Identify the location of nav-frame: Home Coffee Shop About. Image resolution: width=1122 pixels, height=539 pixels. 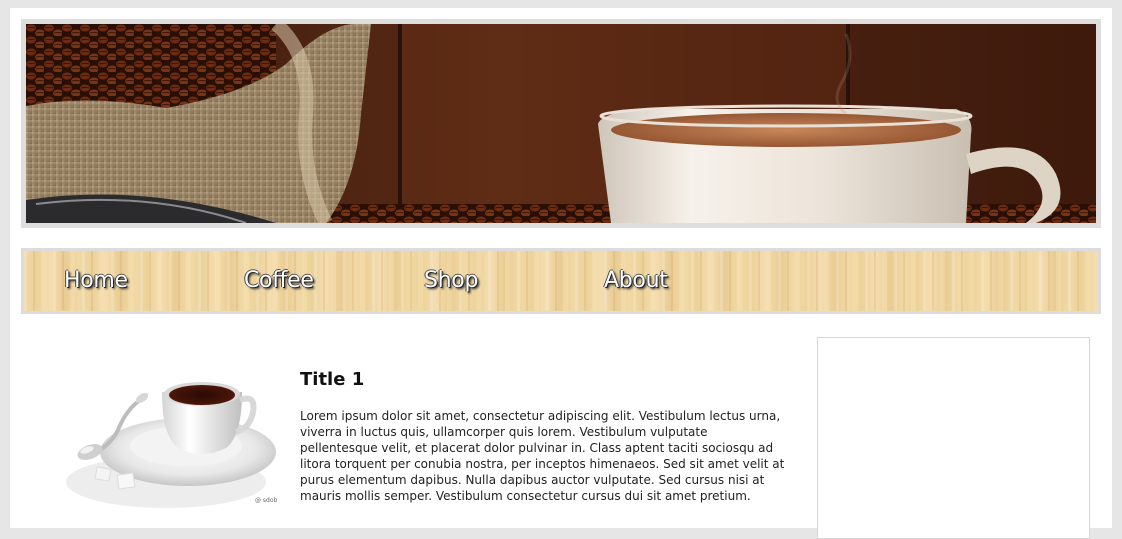
(561, 281).